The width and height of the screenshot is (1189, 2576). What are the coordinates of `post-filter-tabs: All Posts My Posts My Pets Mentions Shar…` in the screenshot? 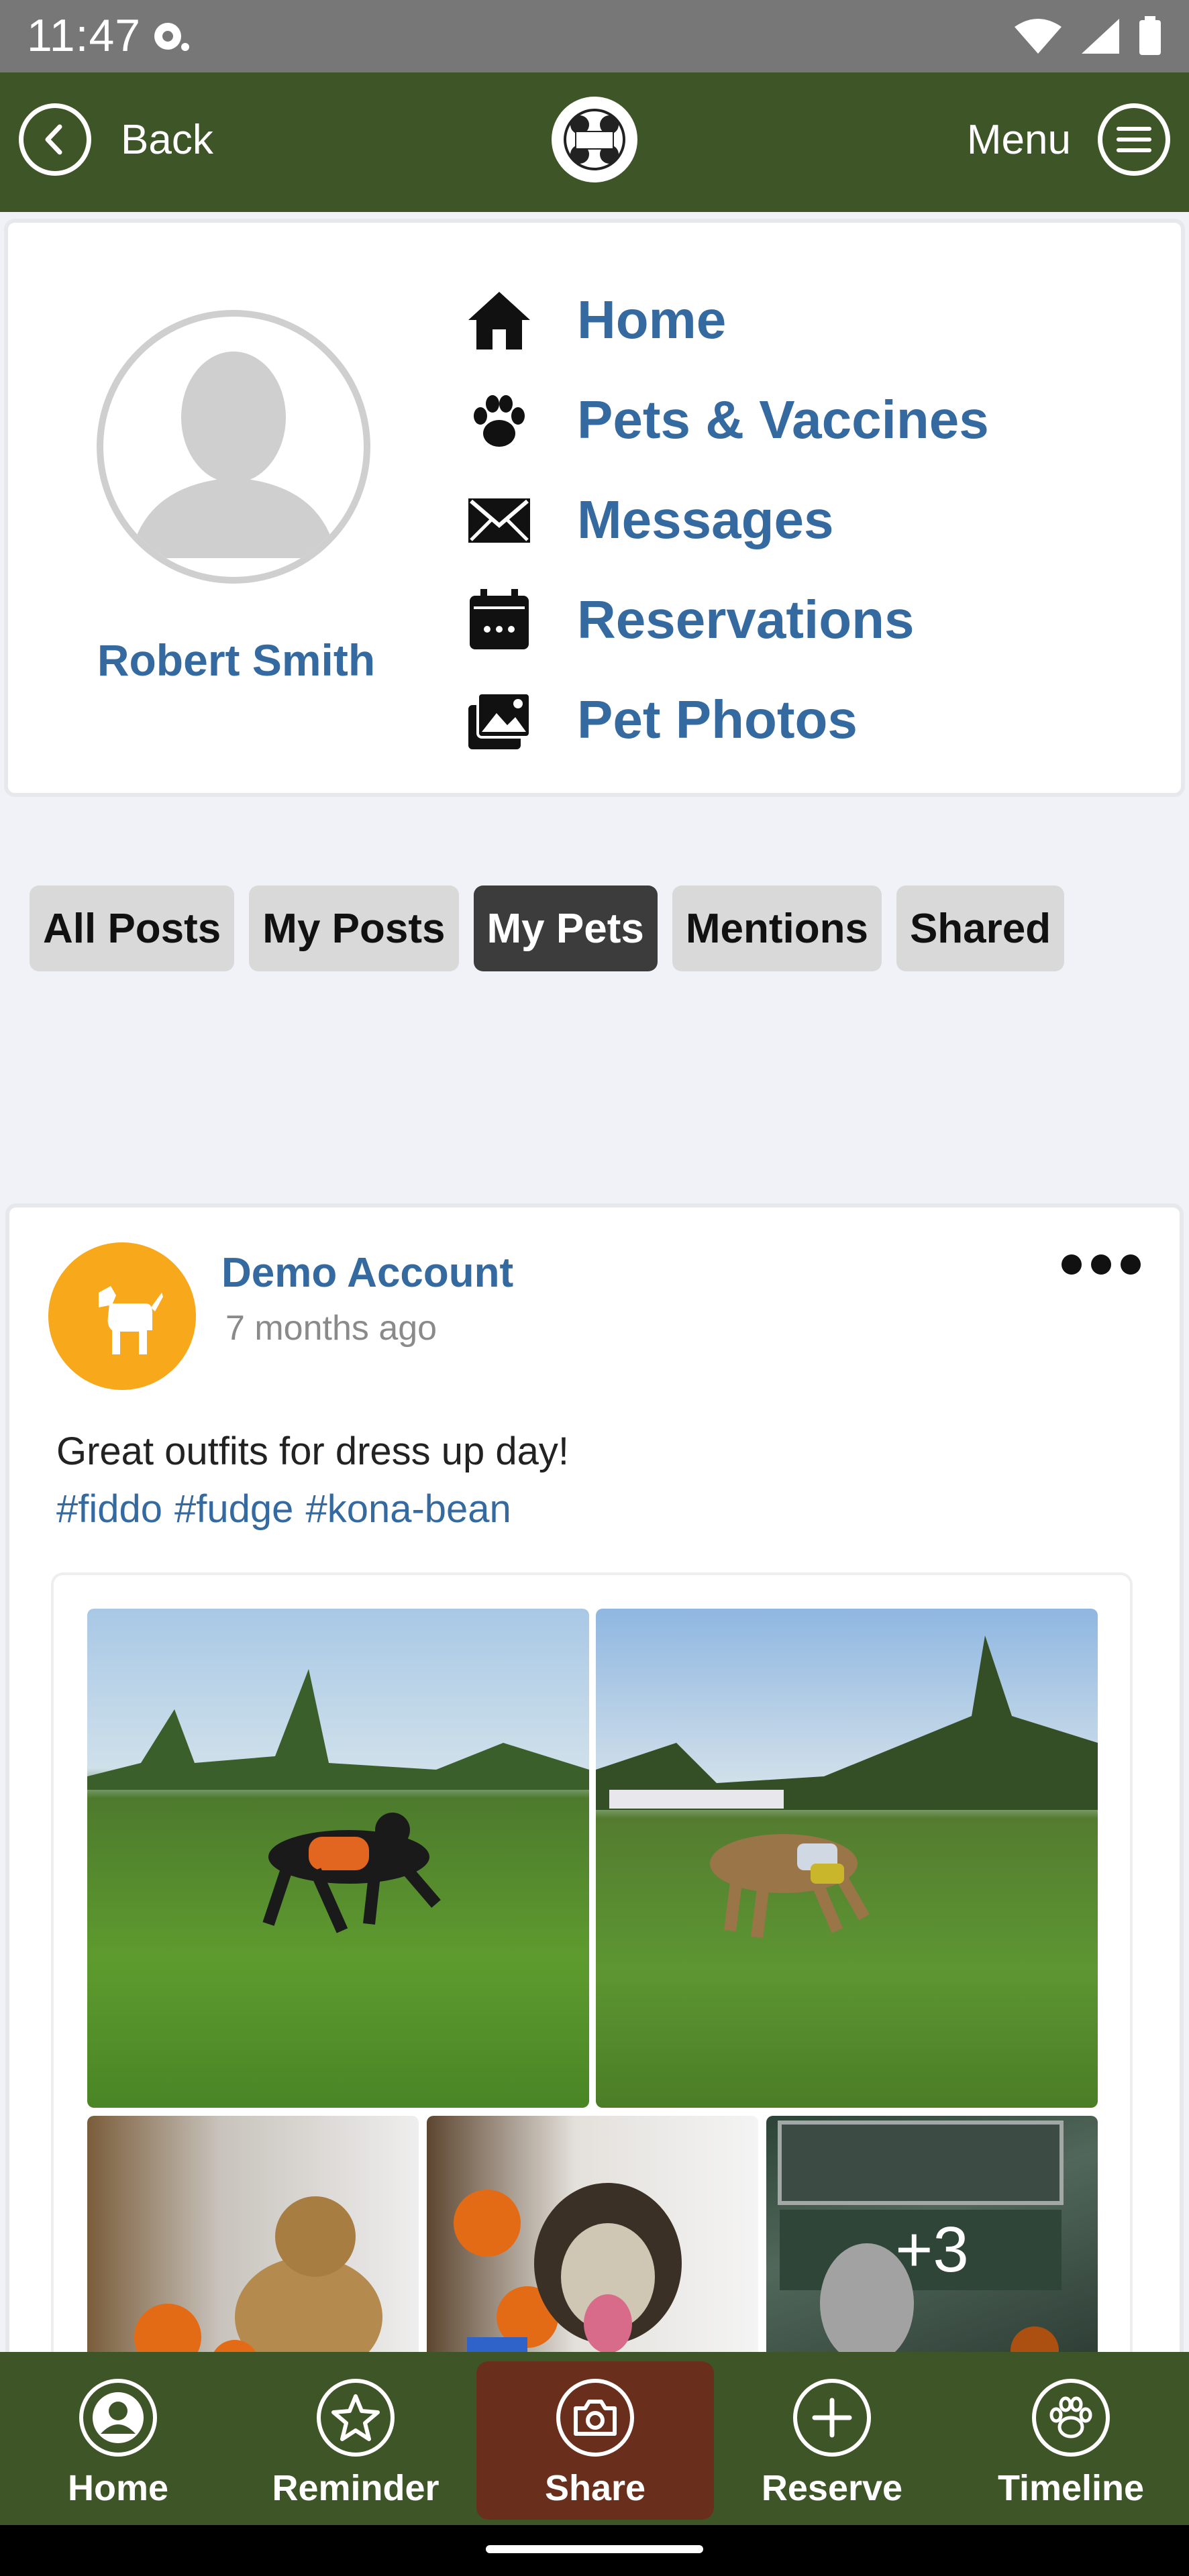 It's located at (547, 928).